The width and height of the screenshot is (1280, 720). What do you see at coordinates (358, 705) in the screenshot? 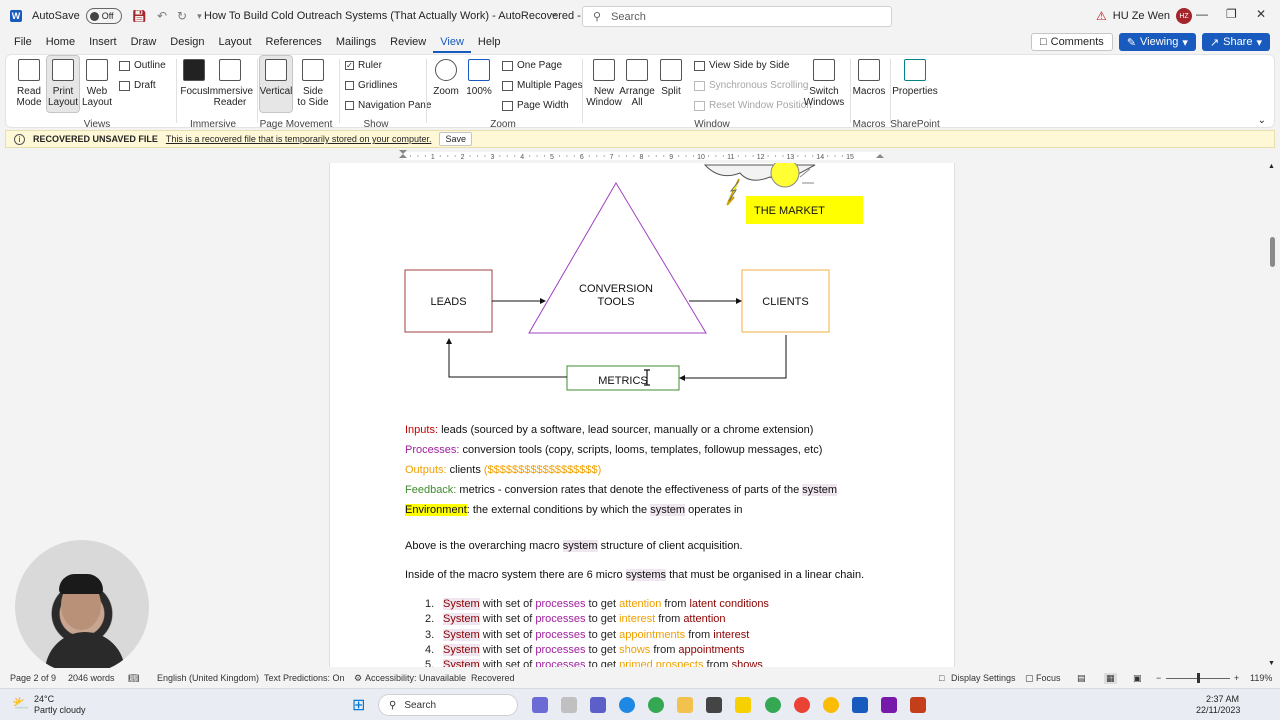
I see `windows-start-icon: ⊞` at bounding box center [358, 705].